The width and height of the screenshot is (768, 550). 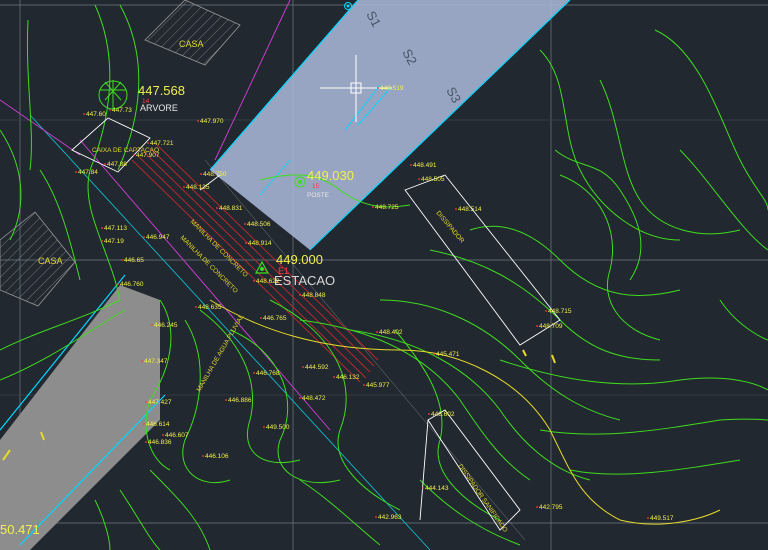 I want to click on spot-elevation: 442.963, so click(x=390, y=517).